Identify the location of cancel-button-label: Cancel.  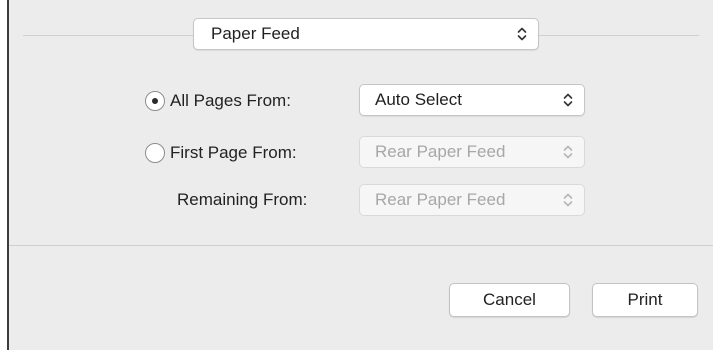
(509, 299).